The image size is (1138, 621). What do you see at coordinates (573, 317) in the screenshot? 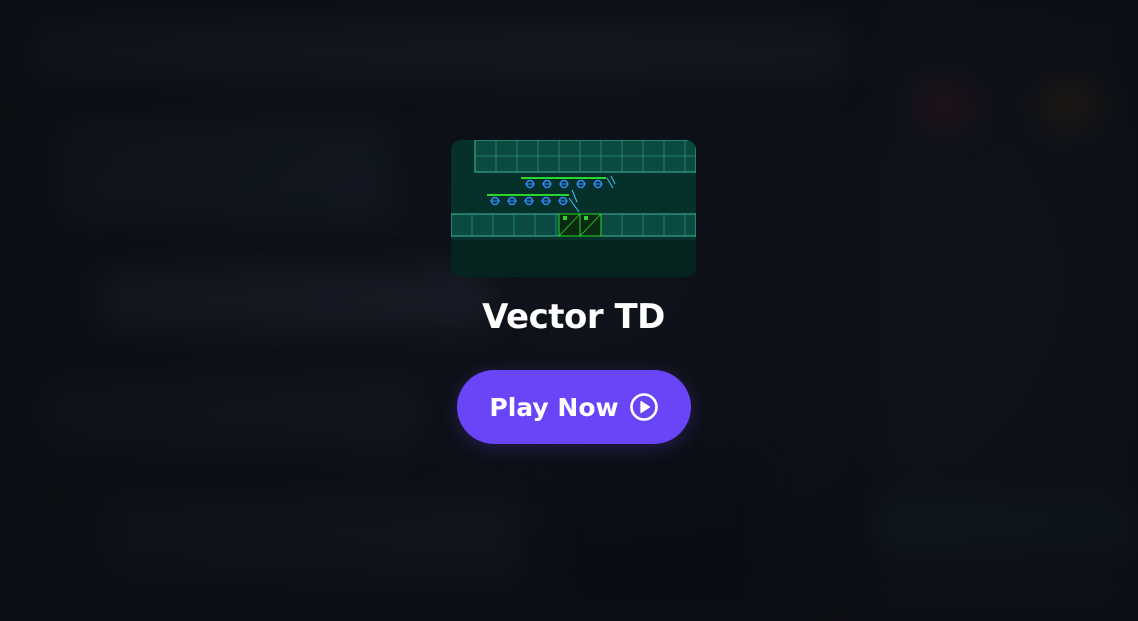
I see `game-title: Vector TD` at bounding box center [573, 317].